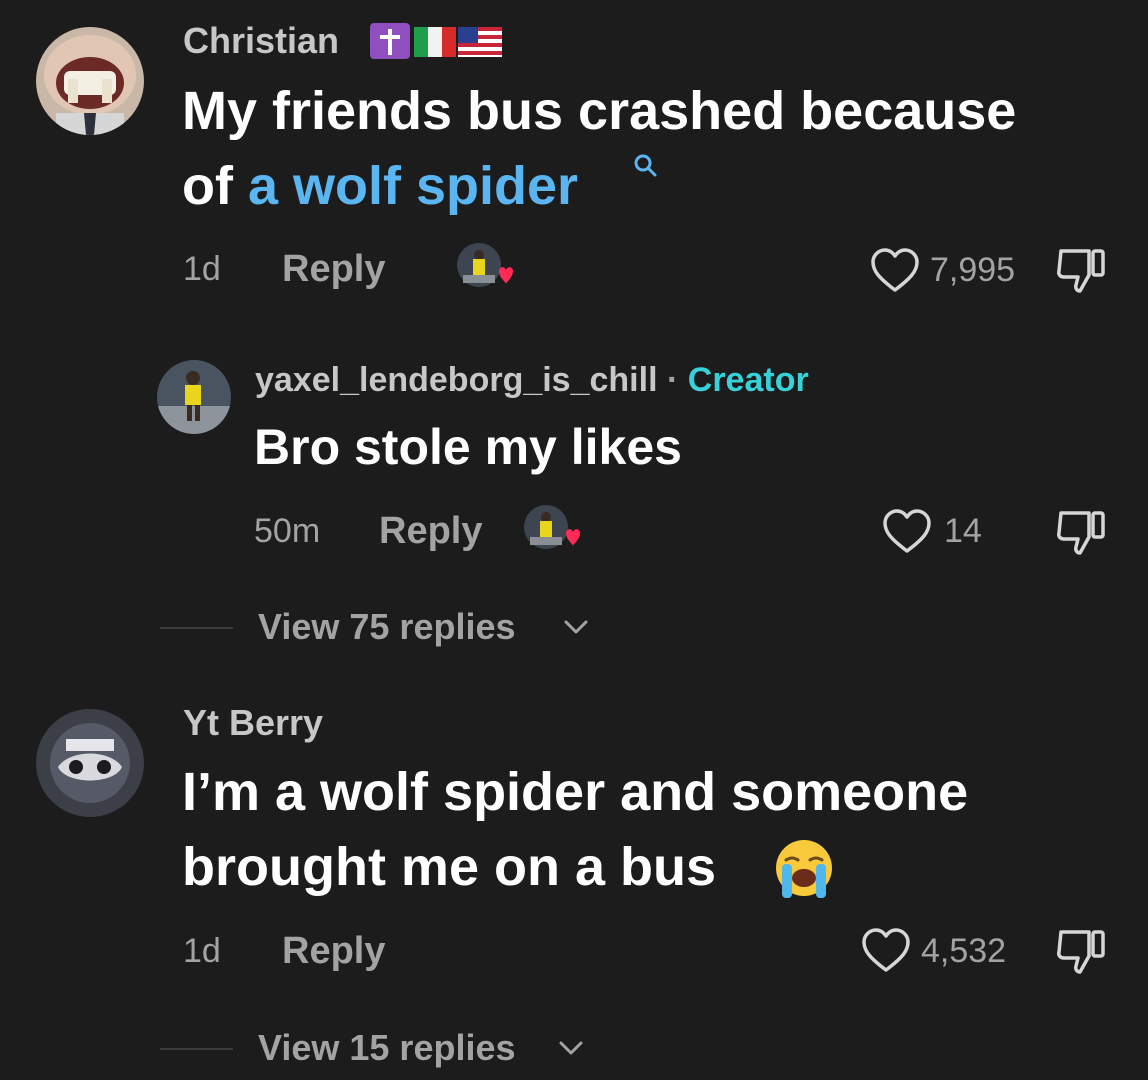 The image size is (1148, 1080). I want to click on comment-timestamp: 50m, so click(287, 531).